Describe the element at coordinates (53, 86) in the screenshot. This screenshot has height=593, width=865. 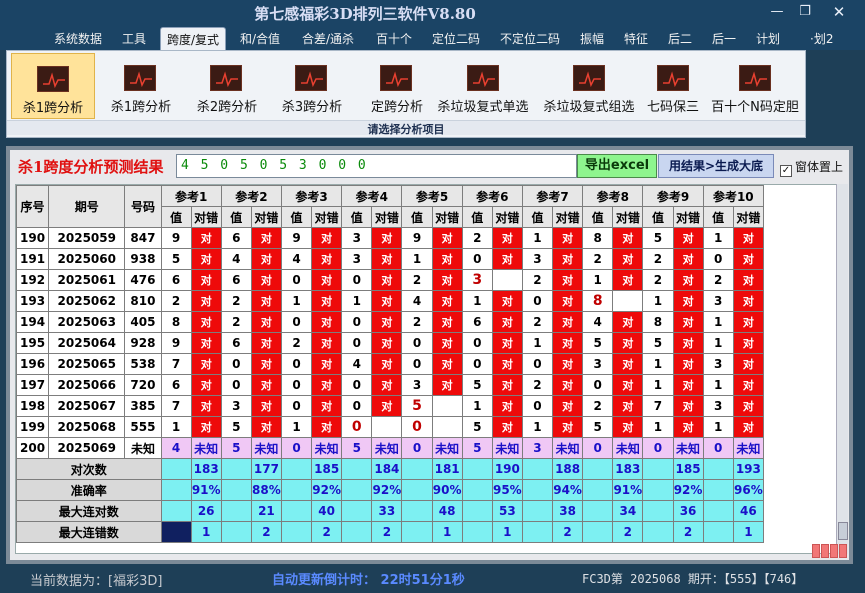
I see `ribbon-kill1-span-selected: 杀1跨分析` at that location.